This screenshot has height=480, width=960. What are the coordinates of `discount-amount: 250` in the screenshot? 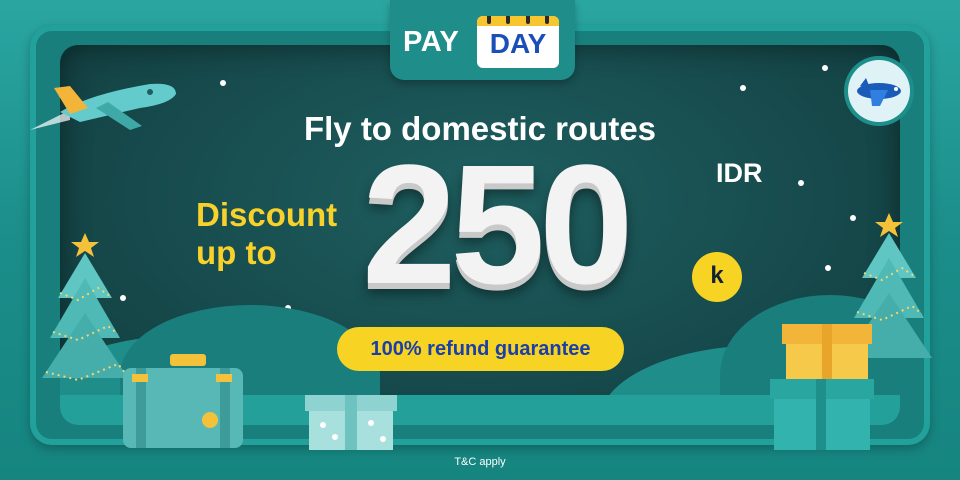 It's located at (498, 225).